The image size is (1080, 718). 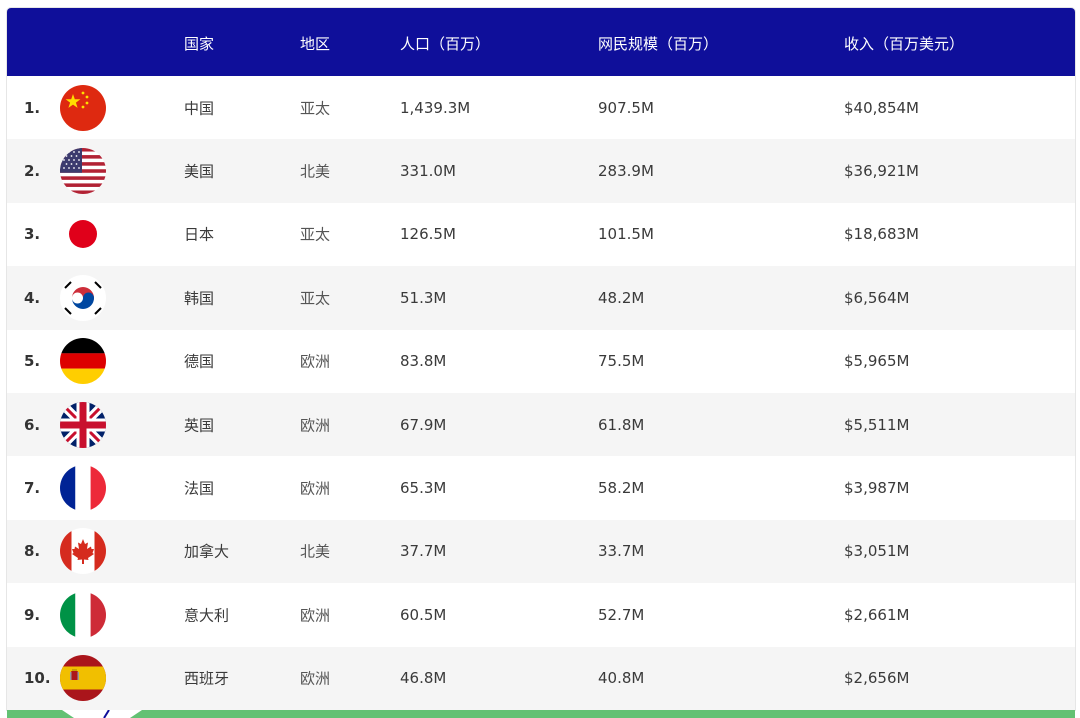 What do you see at coordinates (428, 171) in the screenshot?
I see `population-value: 331.0M` at bounding box center [428, 171].